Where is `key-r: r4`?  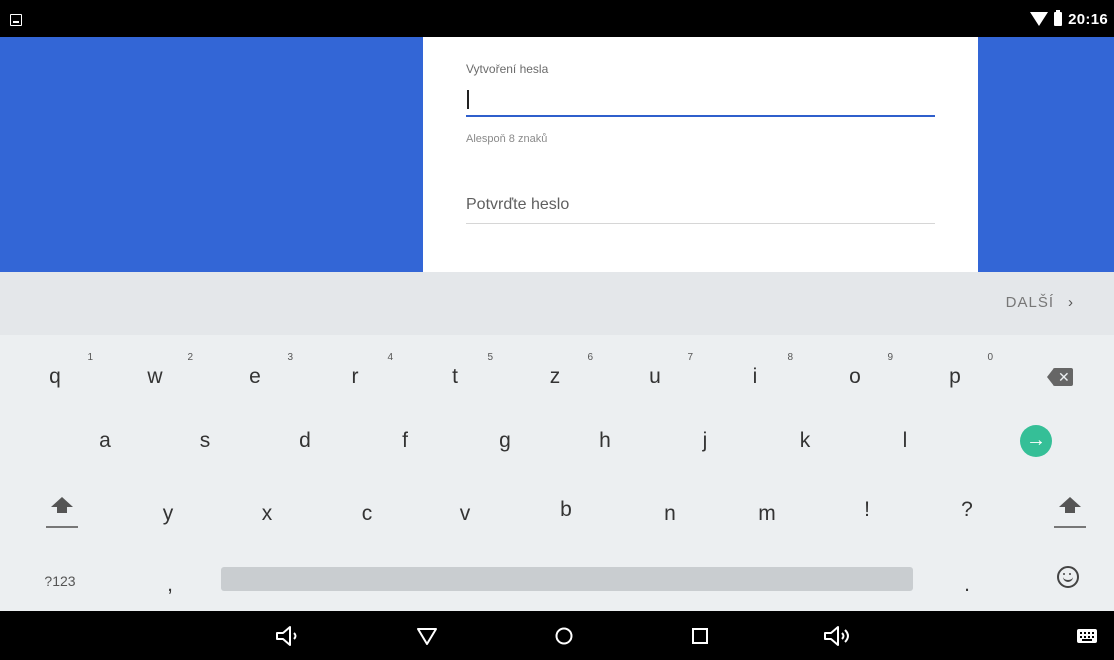
key-r: r4 is located at coordinates (355, 376).